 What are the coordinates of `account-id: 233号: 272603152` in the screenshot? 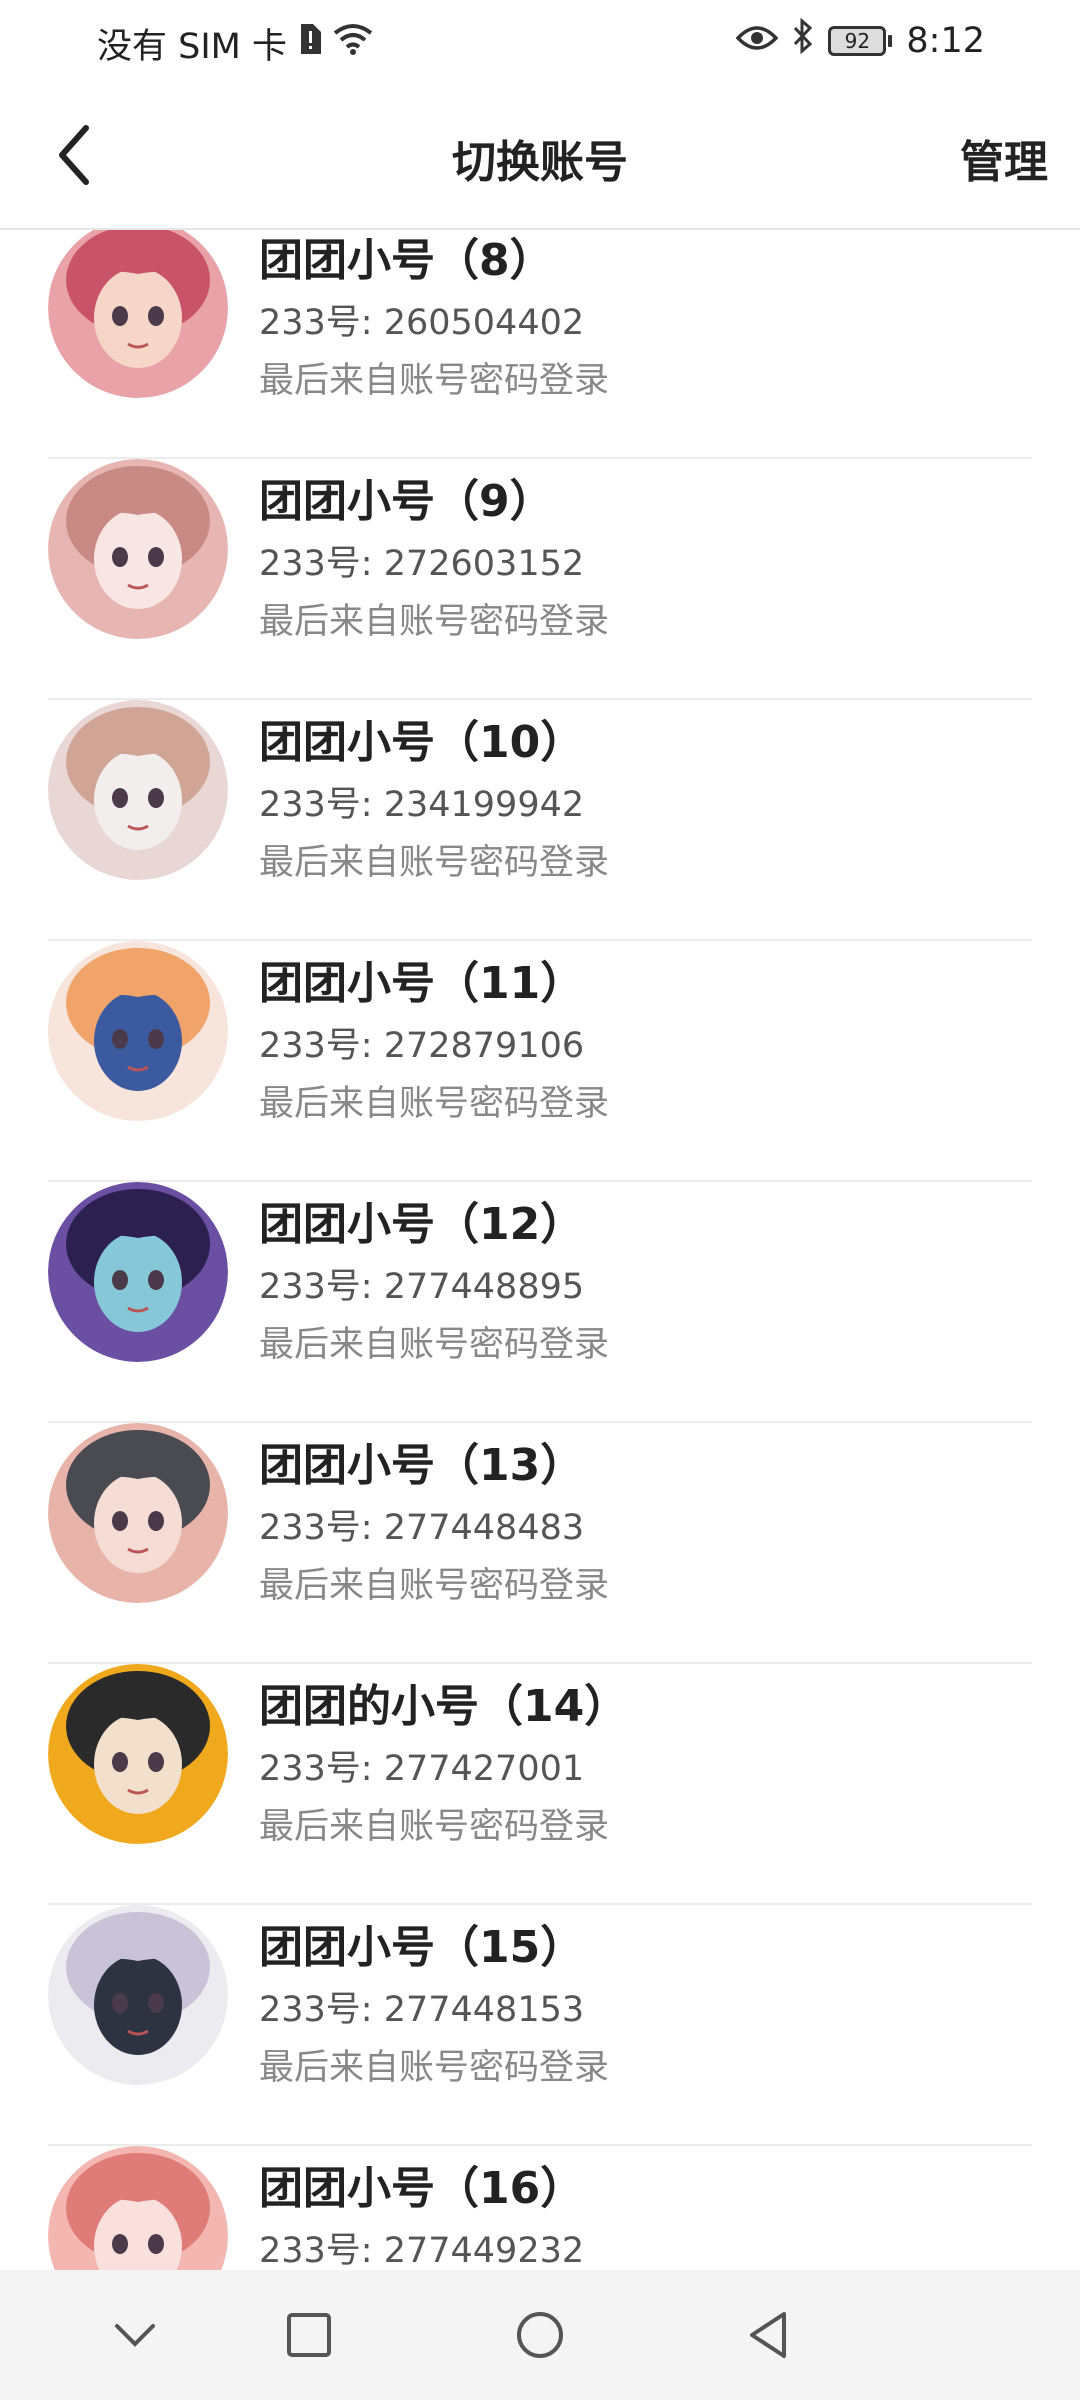 It's located at (422, 564).